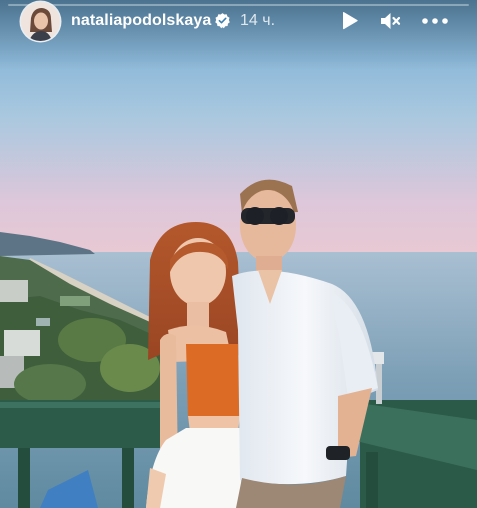 The height and width of the screenshot is (508, 477). I want to click on story-username: nataliapodolskaya, so click(141, 21).